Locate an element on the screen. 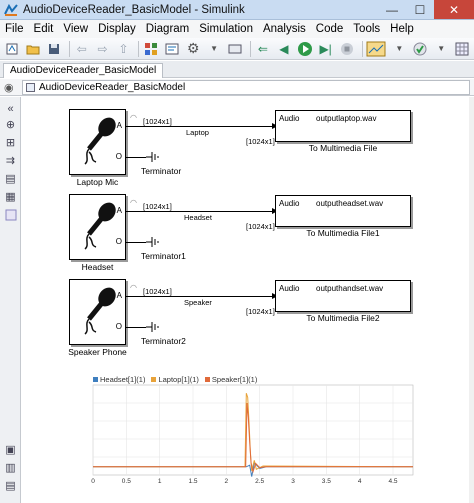 The width and height of the screenshot is (474, 503). terminator-label: Terminator1 is located at coordinates (163, 256).